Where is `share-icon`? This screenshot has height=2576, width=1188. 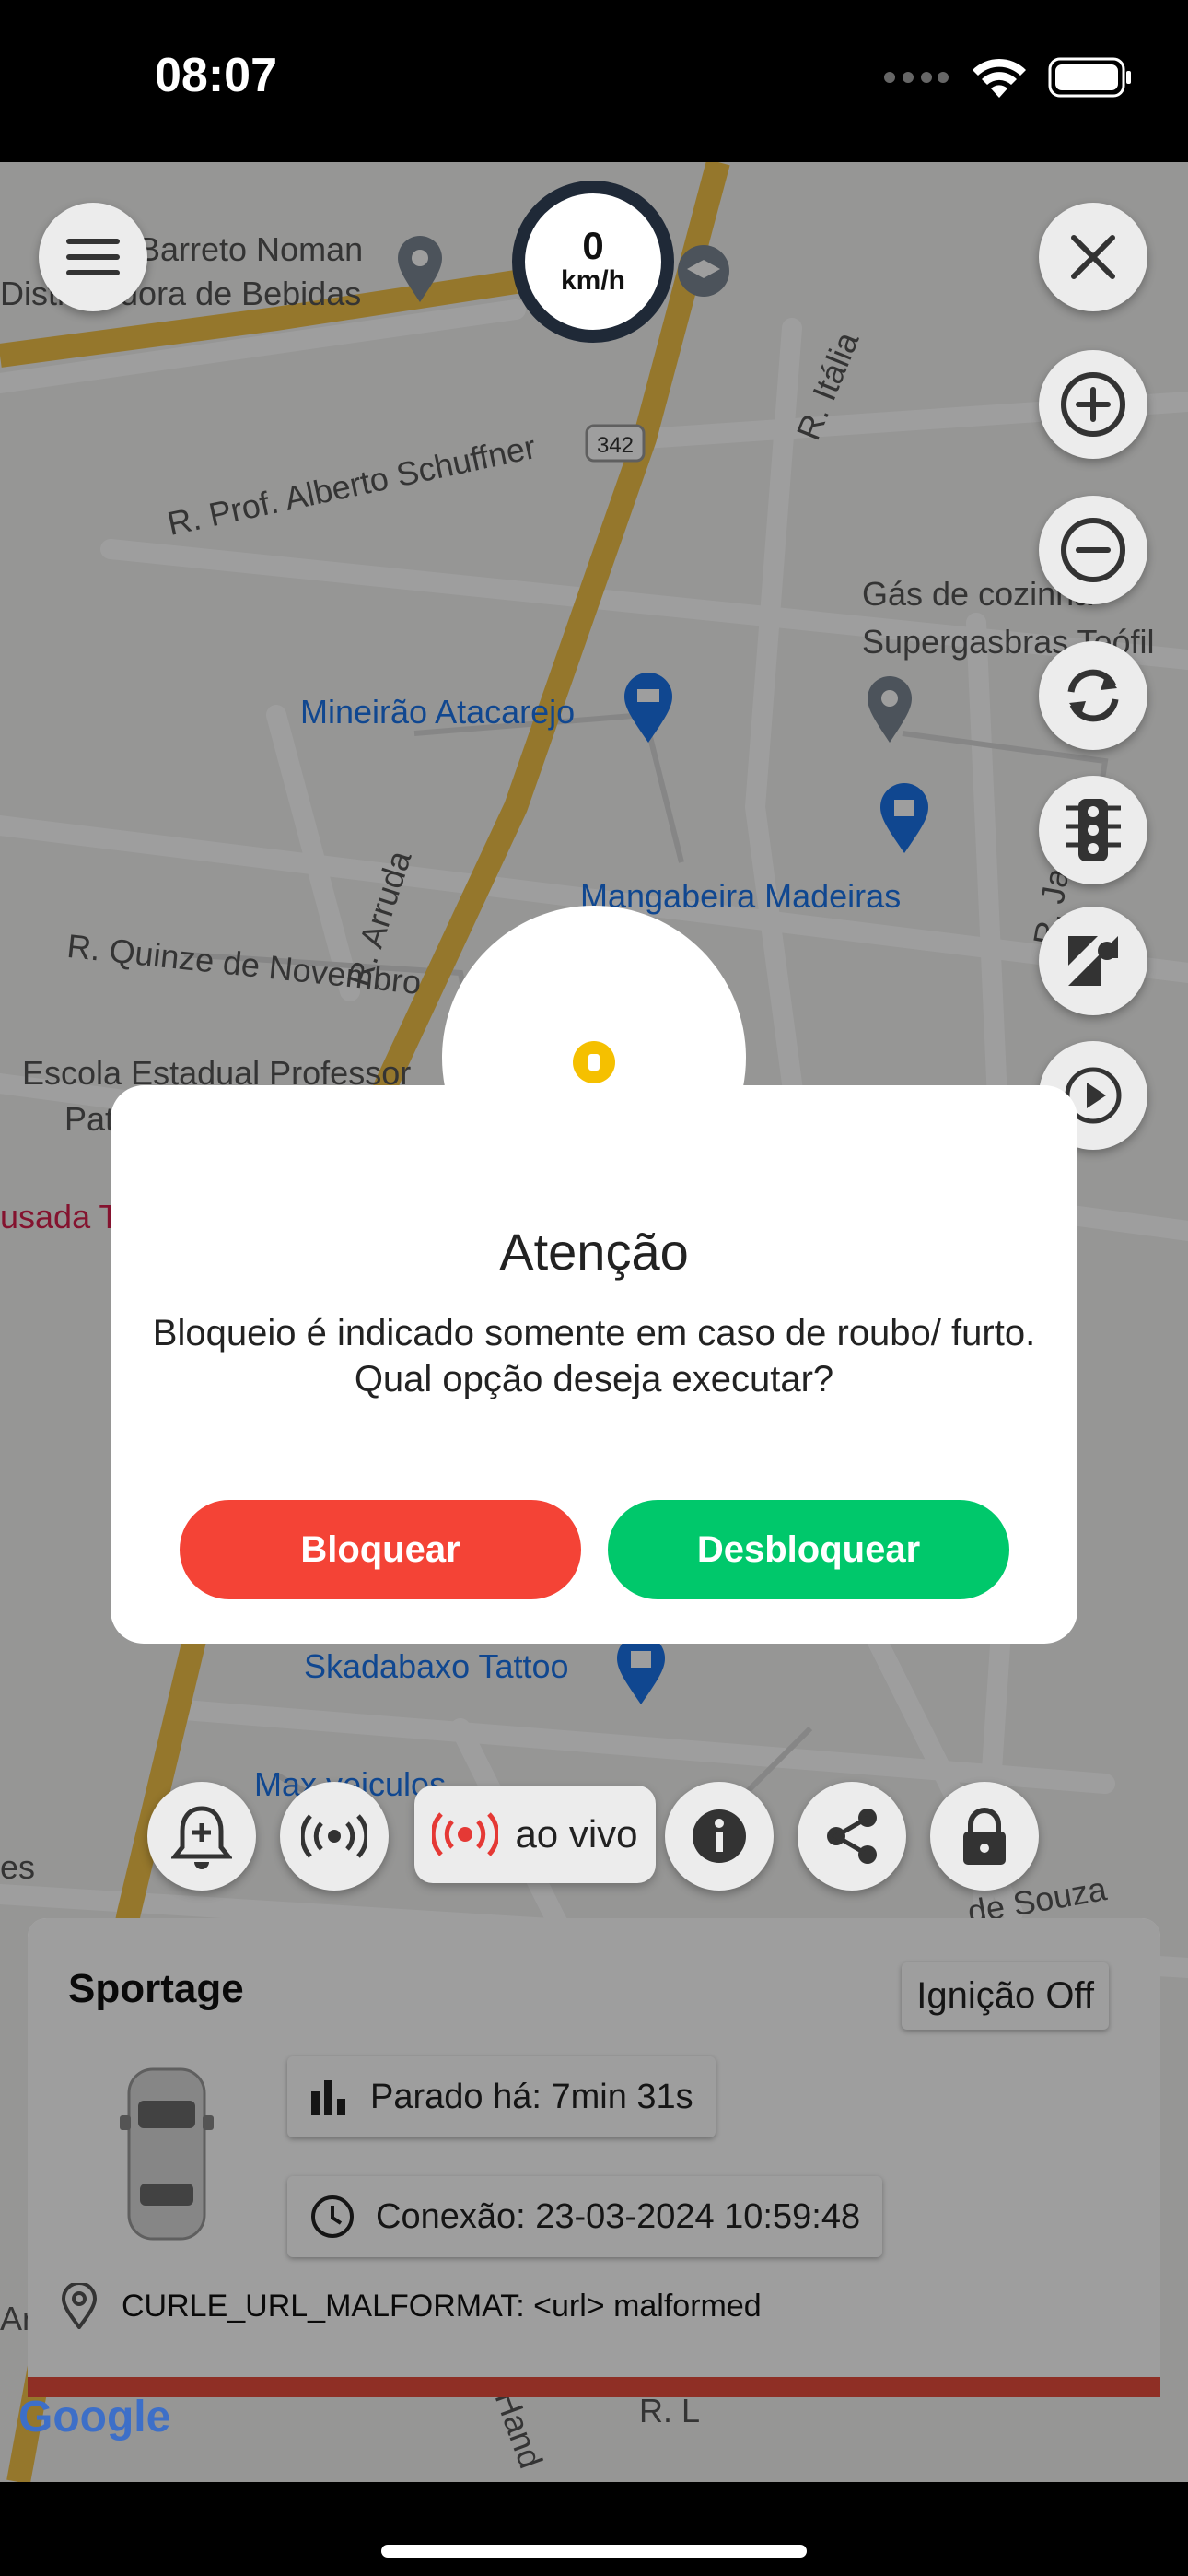 share-icon is located at coordinates (852, 1836).